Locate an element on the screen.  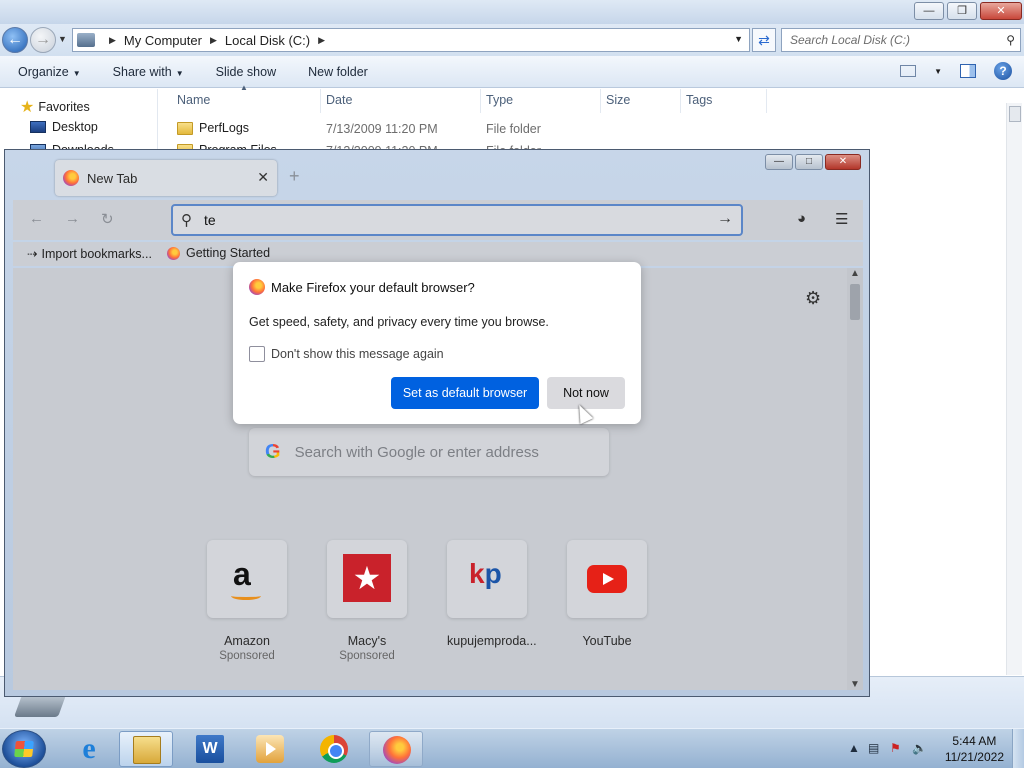
show-hidden-icons-icon: ▲ is located at coordinates (854, 748).